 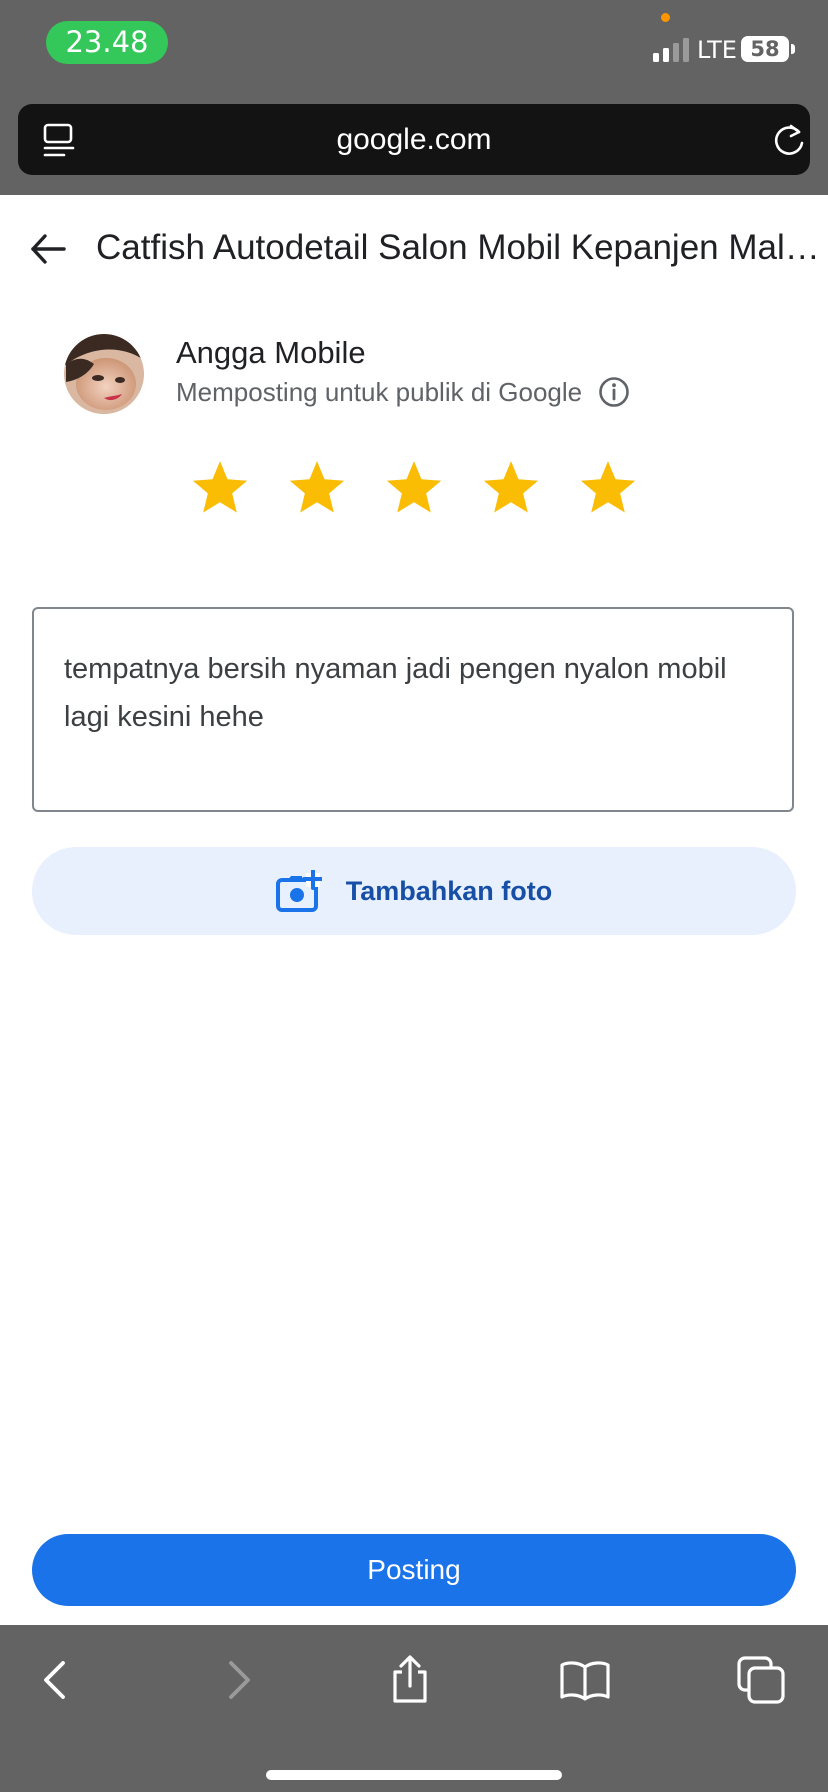 I want to click on star-5-icon, so click(x=608, y=488).